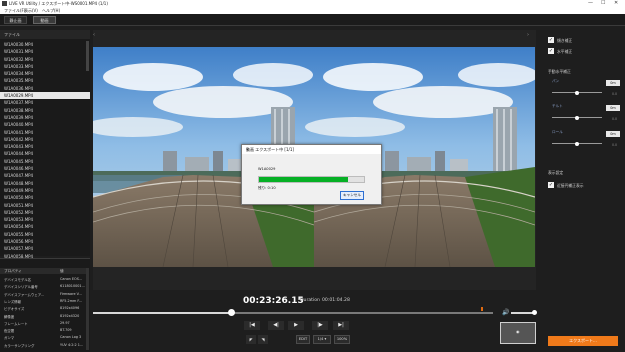  Describe the element at coordinates (267, 188) in the screenshot. I see `export-remaining-time: 残り: 0:10` at that location.